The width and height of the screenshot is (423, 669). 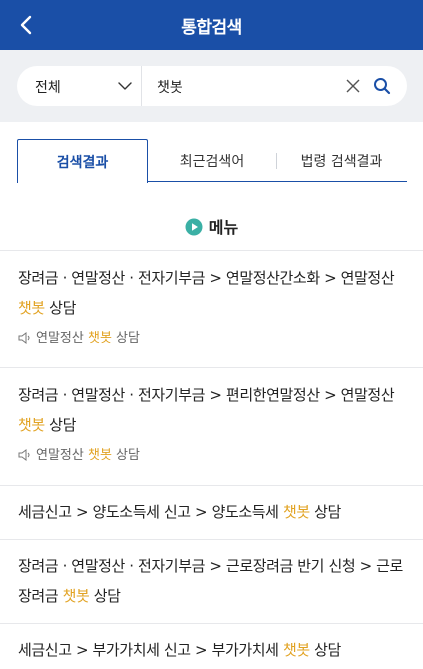 What do you see at coordinates (48, 87) in the screenshot?
I see `search-scope-select: 전체` at bounding box center [48, 87].